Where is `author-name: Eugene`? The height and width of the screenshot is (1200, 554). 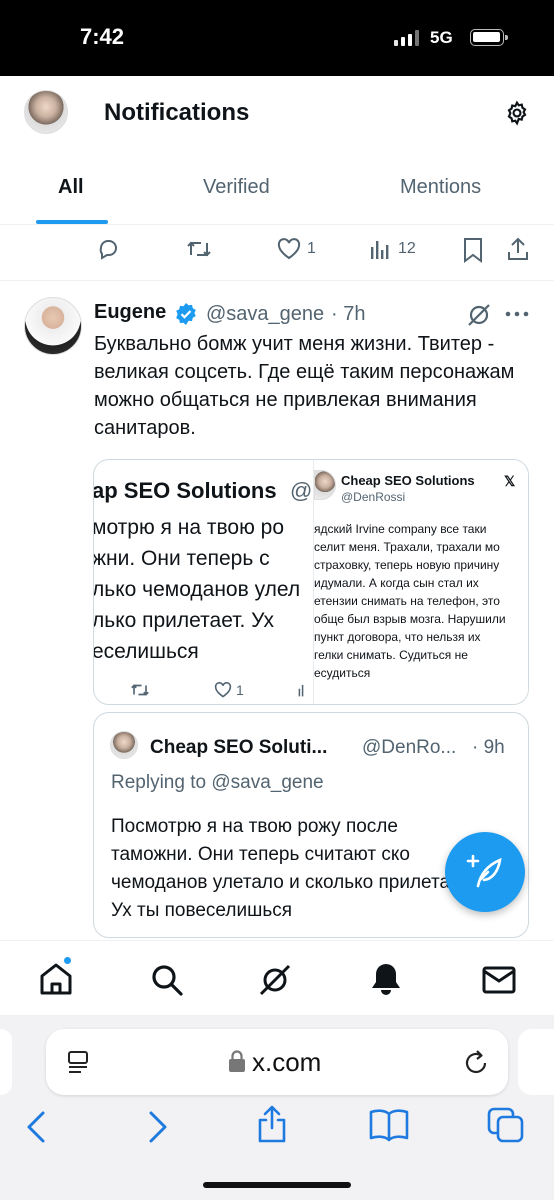
author-name: Eugene is located at coordinates (130, 312).